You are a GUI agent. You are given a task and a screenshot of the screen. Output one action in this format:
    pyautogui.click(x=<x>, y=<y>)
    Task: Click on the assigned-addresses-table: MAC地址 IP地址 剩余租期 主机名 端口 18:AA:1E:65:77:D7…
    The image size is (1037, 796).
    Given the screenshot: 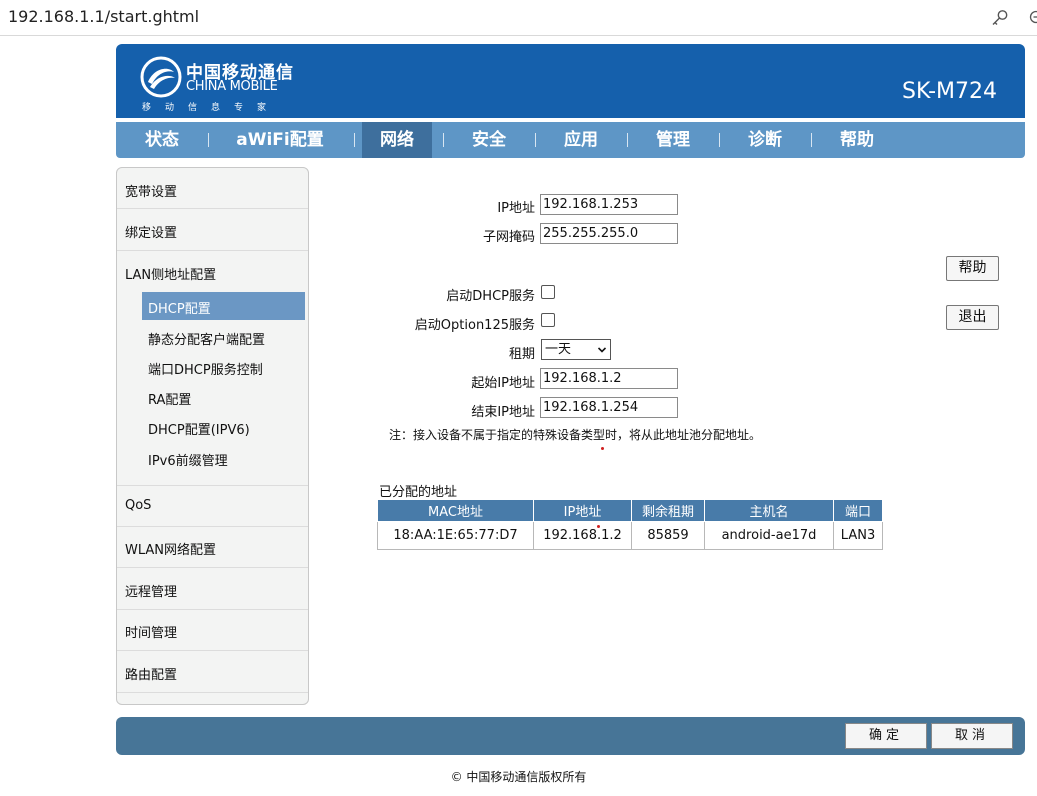 What is the action you would take?
    pyautogui.click(x=630, y=524)
    